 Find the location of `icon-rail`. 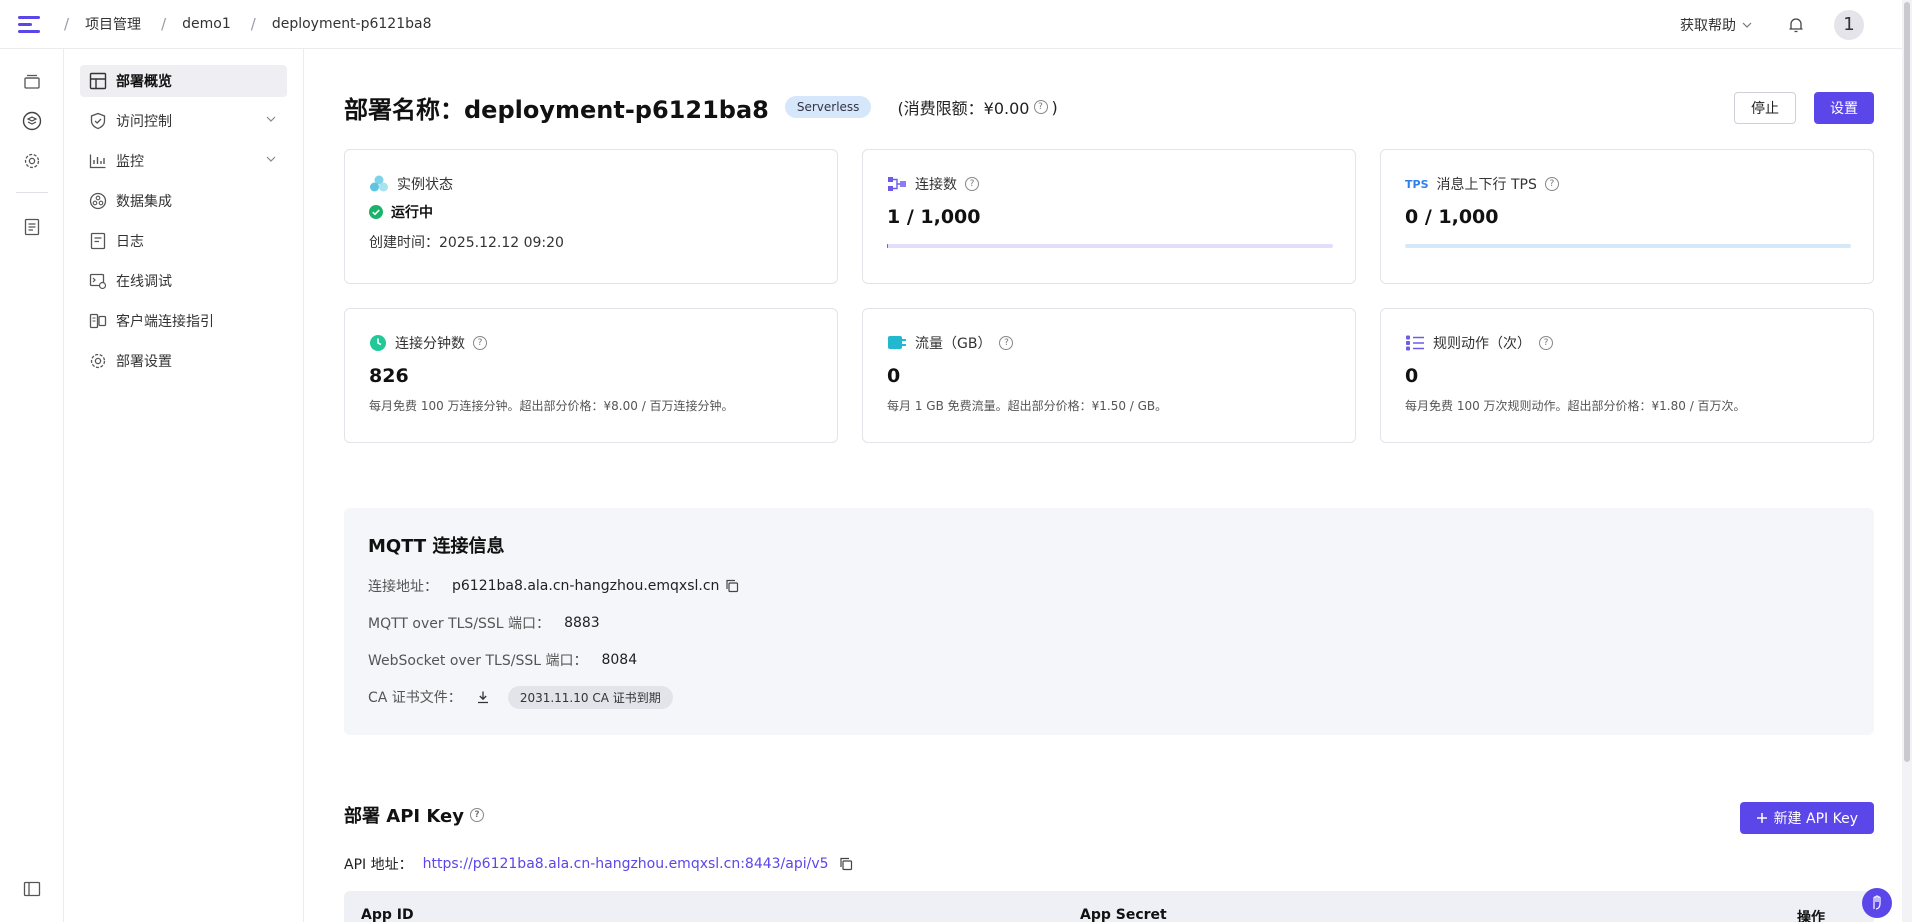

icon-rail is located at coordinates (32, 485).